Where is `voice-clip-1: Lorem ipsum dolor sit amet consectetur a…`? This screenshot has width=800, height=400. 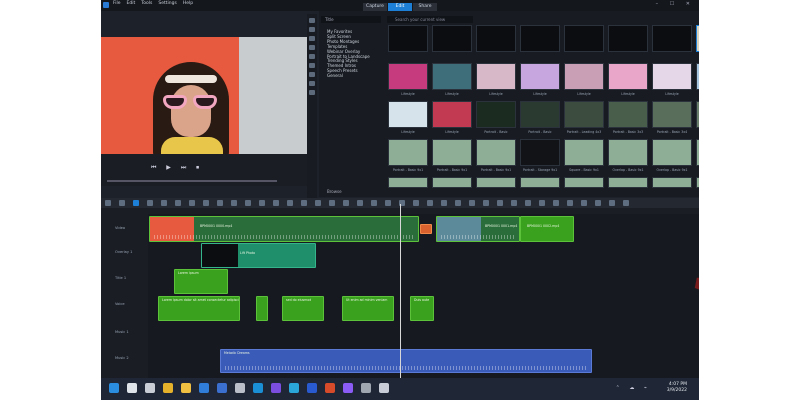
voice-clip-1: Lorem ipsum dolor sit amet consectetur a… is located at coordinates (199, 308).